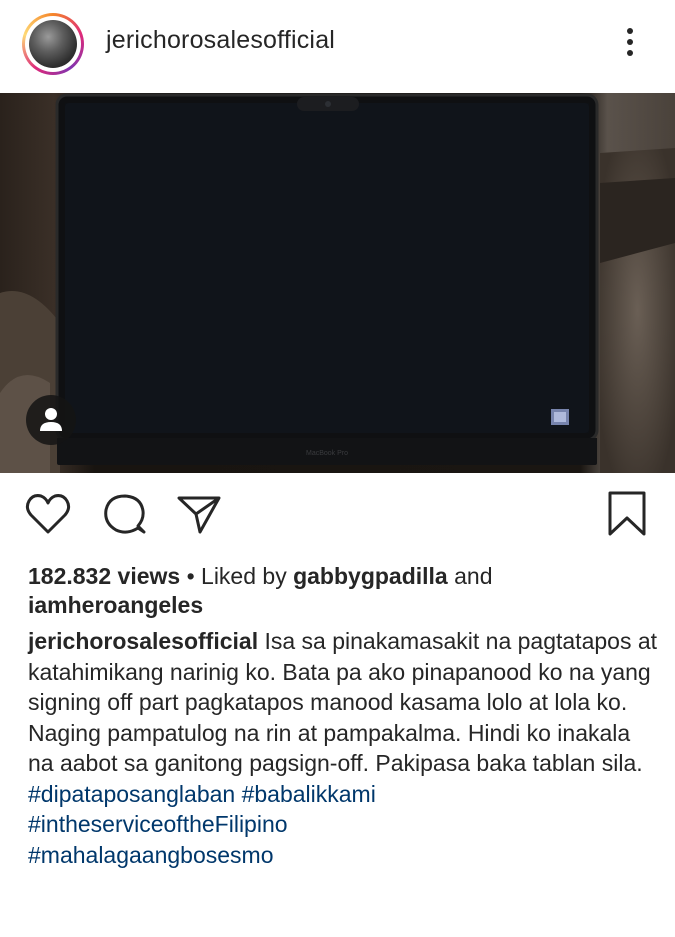  I want to click on bookmark-icon, so click(627, 516).